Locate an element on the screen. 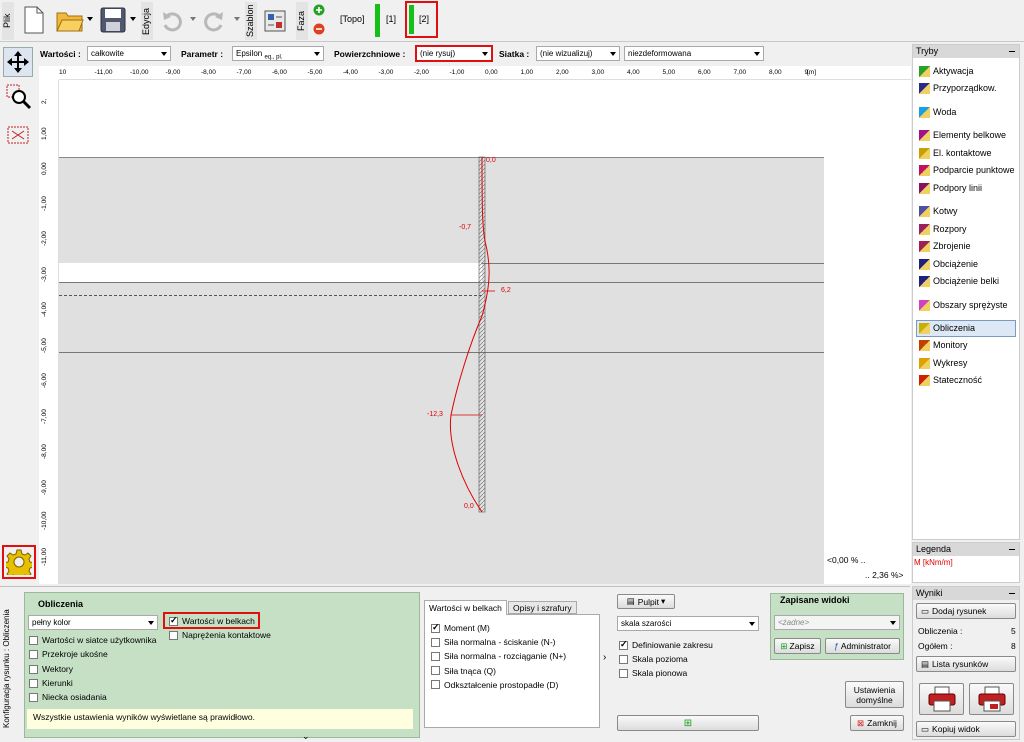 This screenshot has height=742, width=1024. gear-icon is located at coordinates (19, 562).